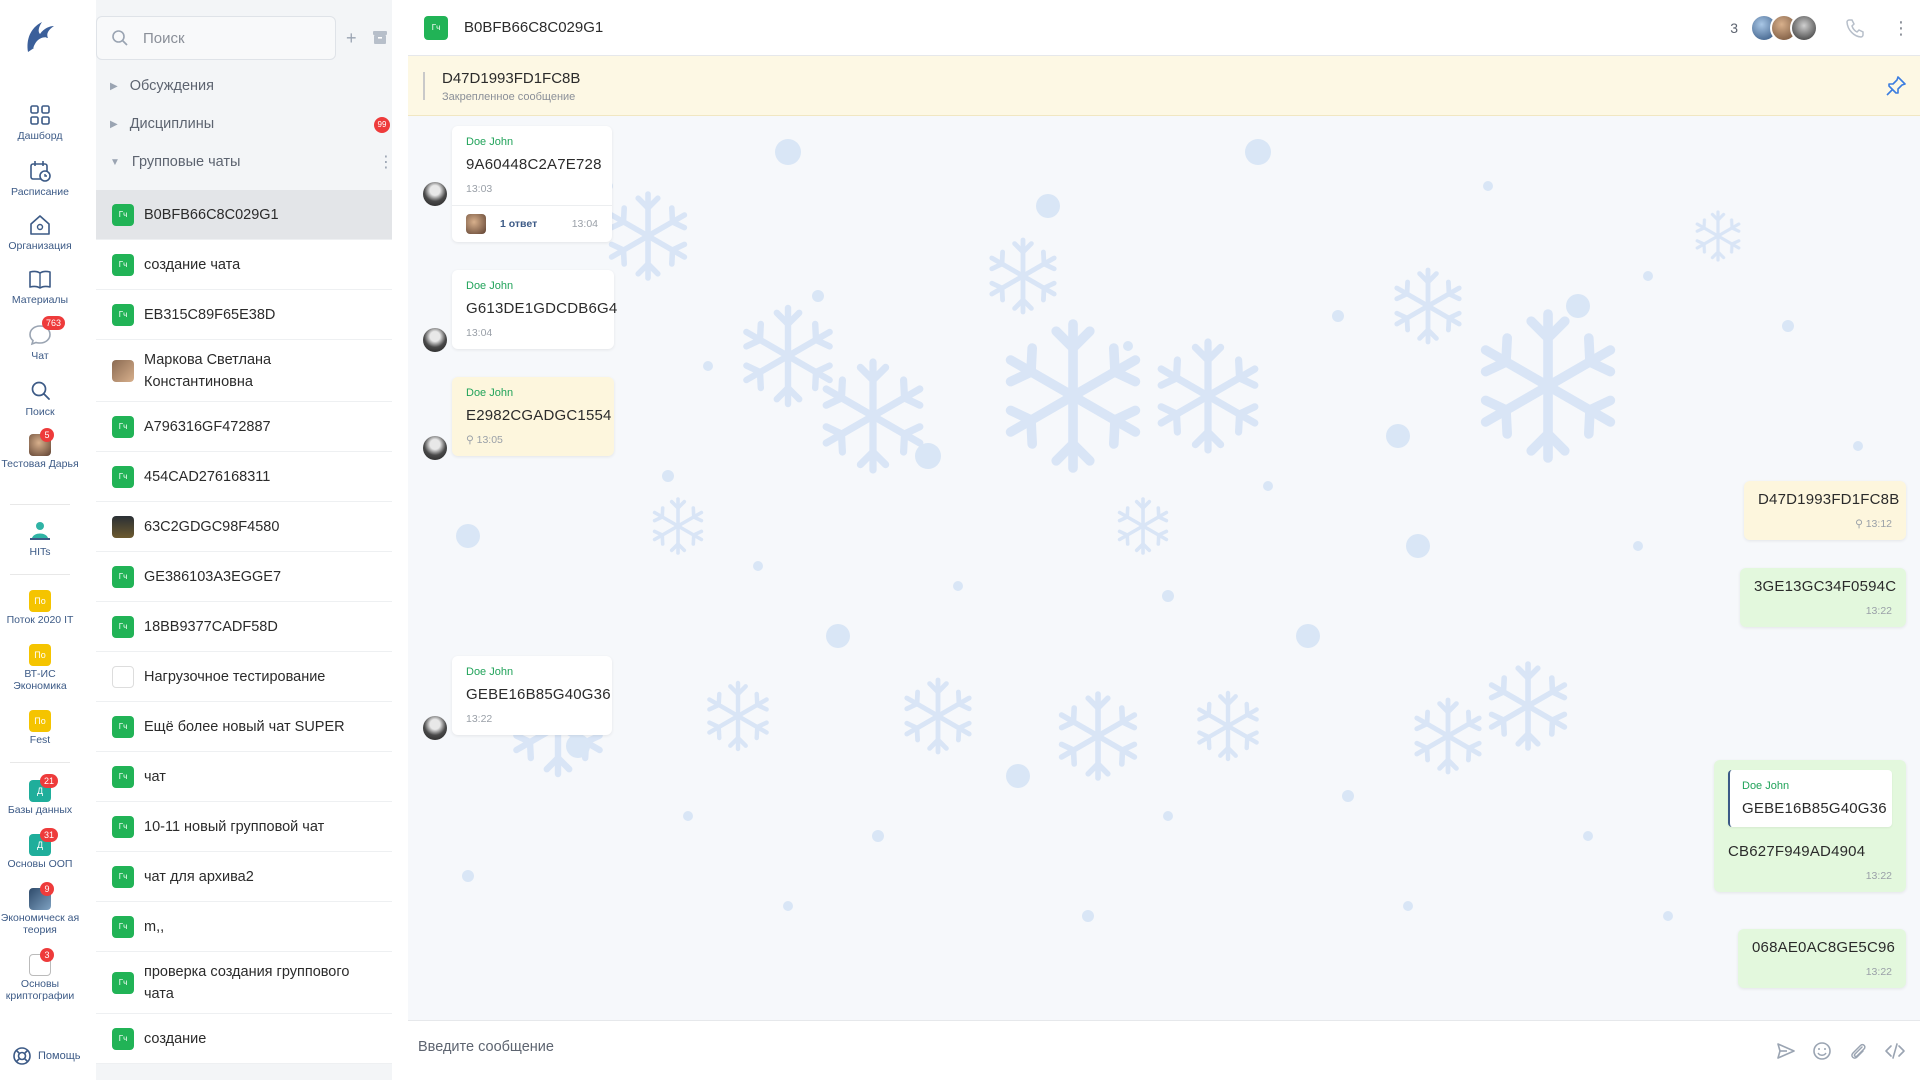 Image resolution: width=1920 pixels, height=1080 pixels. Describe the element at coordinates (40, 909) in the screenshot. I see `rail-discipline-economics: 9 Экономическ ая теория` at that location.